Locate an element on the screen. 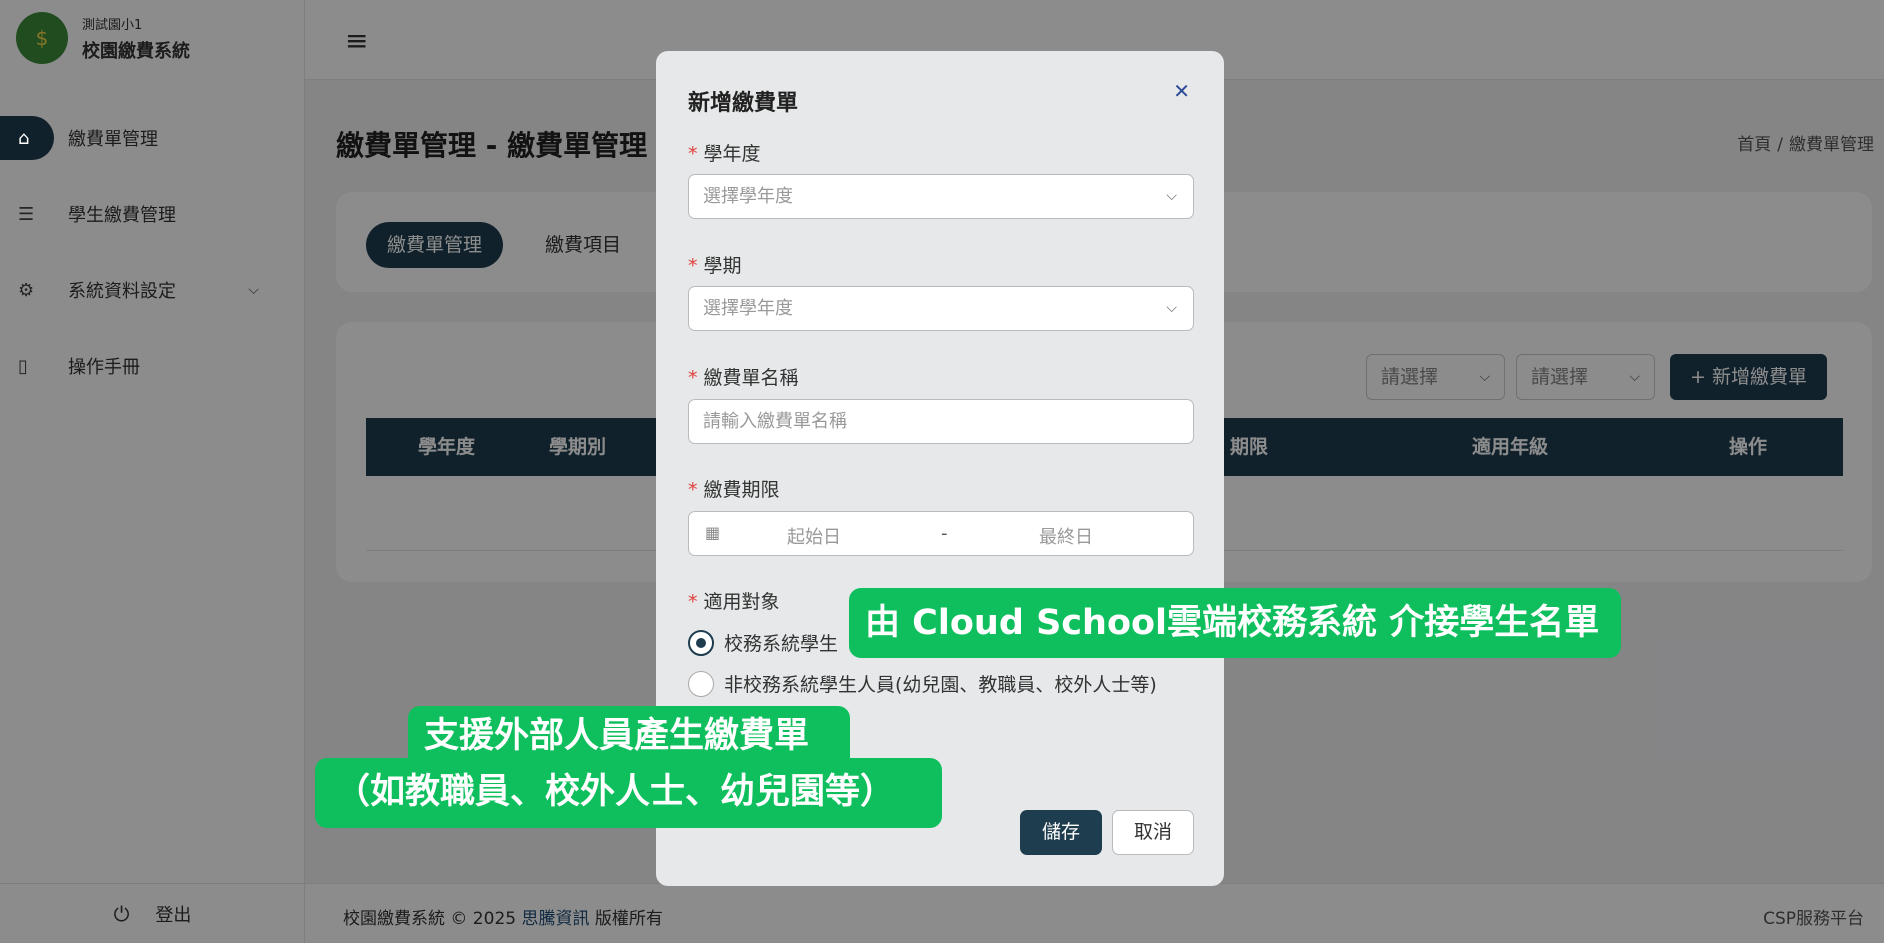 Image resolution: width=1884 pixels, height=943 pixels. year-select: 選擇學年度 ⌵ is located at coordinates (941, 196).